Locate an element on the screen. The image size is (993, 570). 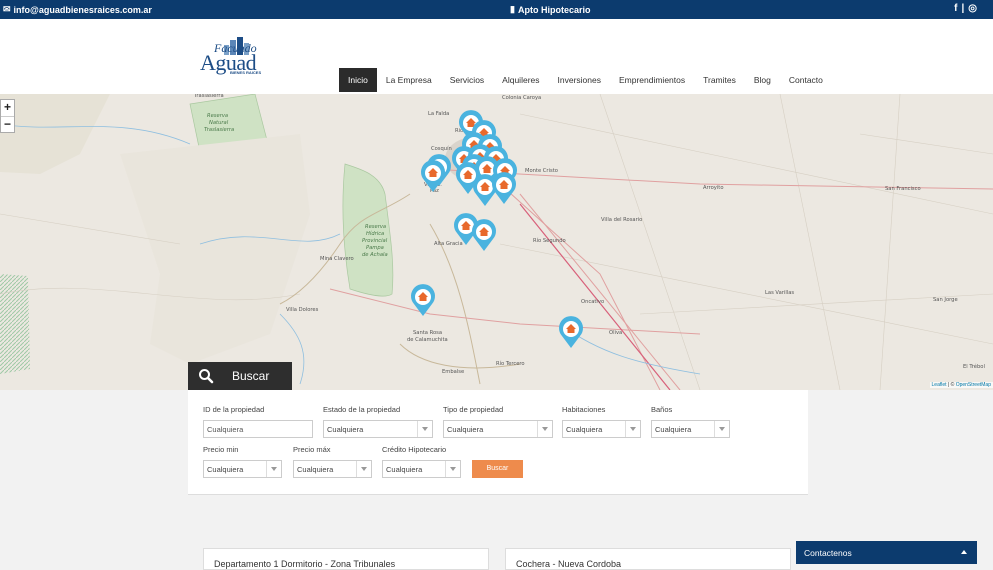
svg-text: Mina Clavero is located at coordinates (337, 259).